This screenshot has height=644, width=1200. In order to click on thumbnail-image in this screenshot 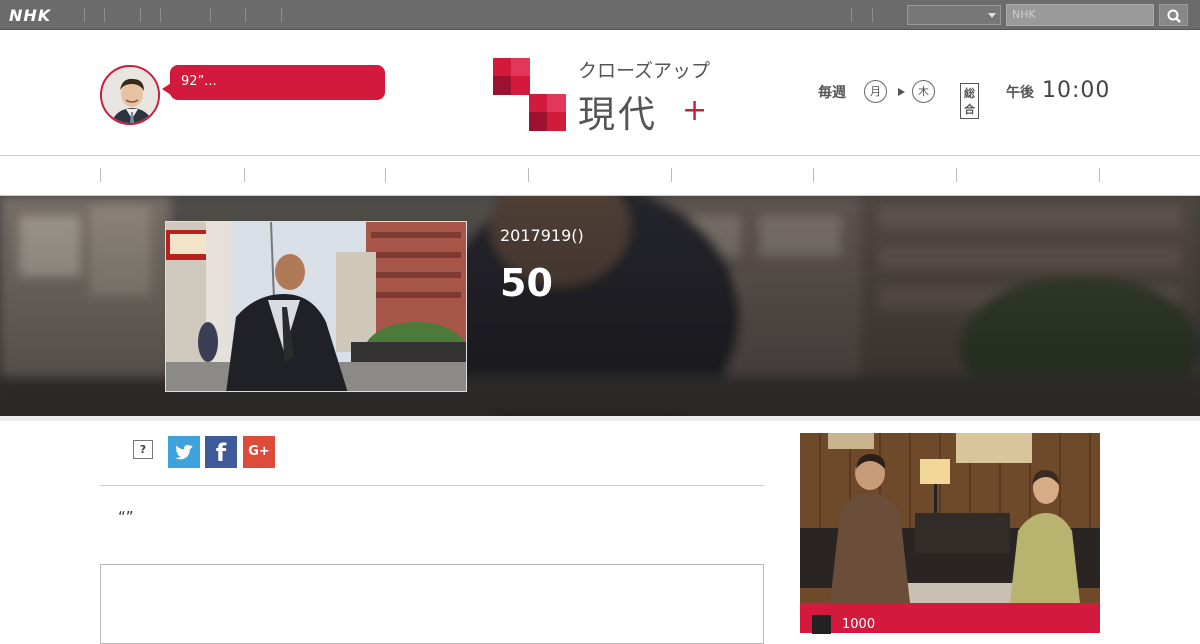, I will do `click(316, 306)`.